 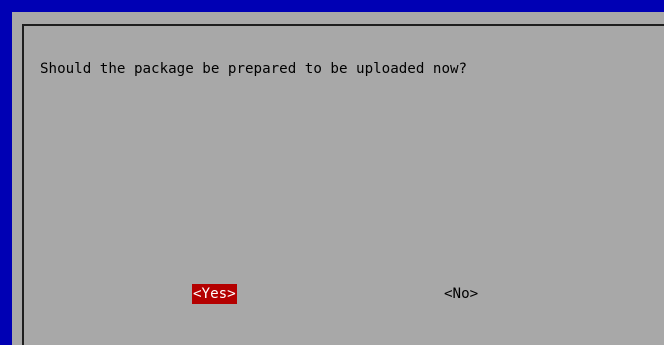 I want to click on screen-background-left, so click(x=6, y=172).